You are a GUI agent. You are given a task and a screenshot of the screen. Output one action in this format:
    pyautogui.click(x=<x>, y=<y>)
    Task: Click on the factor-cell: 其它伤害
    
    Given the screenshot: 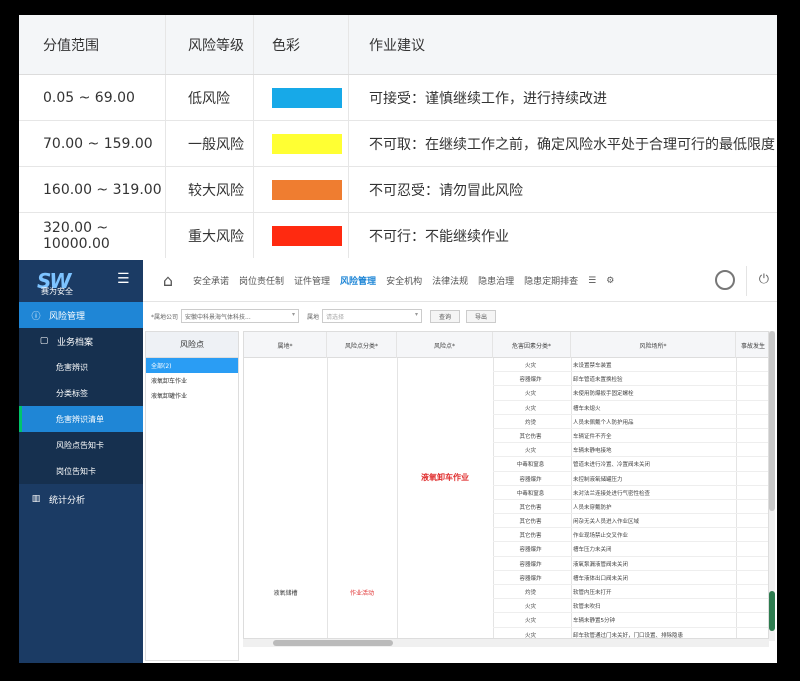 What is the action you would take?
    pyautogui.click(x=530, y=522)
    